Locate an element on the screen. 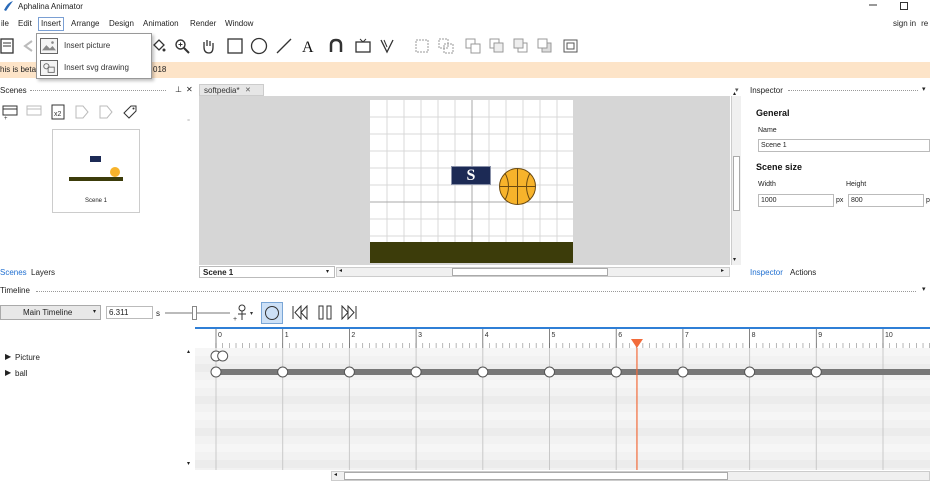 The image size is (930, 482). close-tab-icon: ✕ is located at coordinates (248, 90).